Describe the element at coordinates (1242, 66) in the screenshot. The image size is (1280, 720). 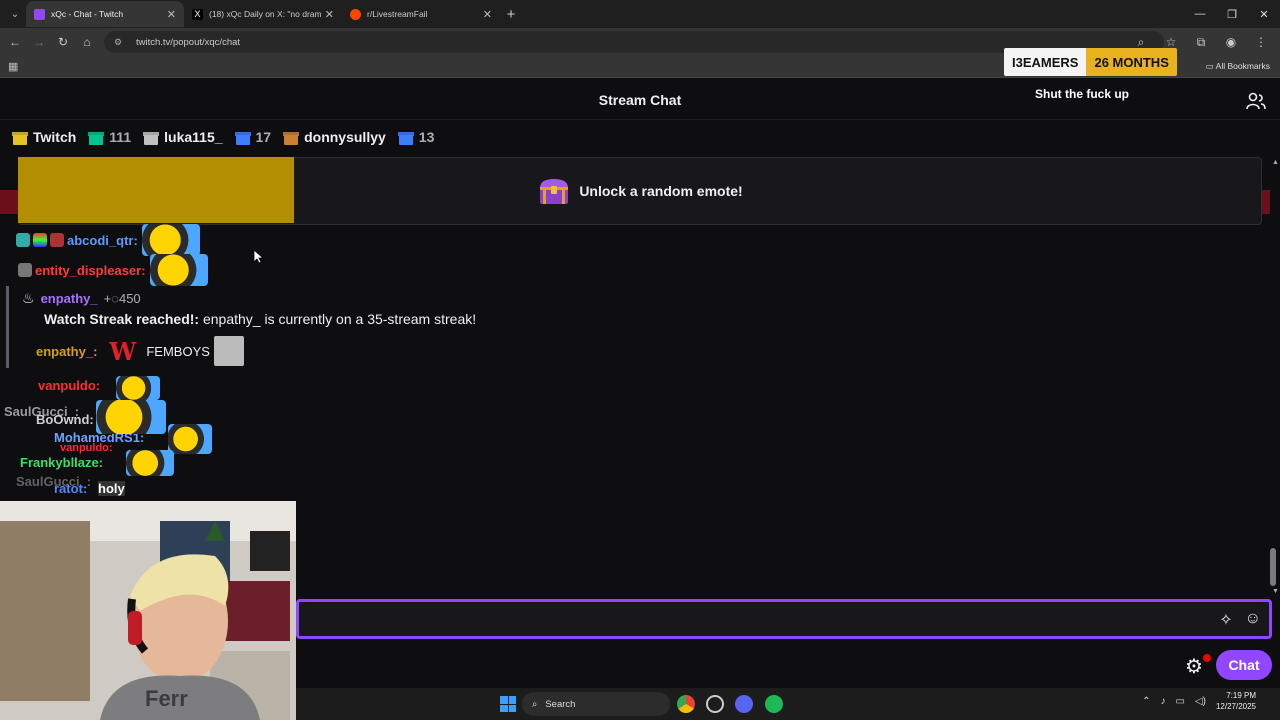
I see `all-bookmarks-label: All Bookmarks` at that location.